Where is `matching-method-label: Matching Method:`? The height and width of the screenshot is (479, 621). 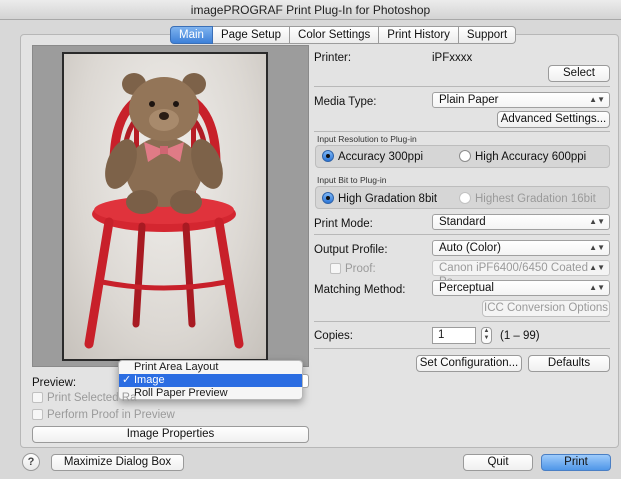 matching-method-label: Matching Method: is located at coordinates (360, 290).